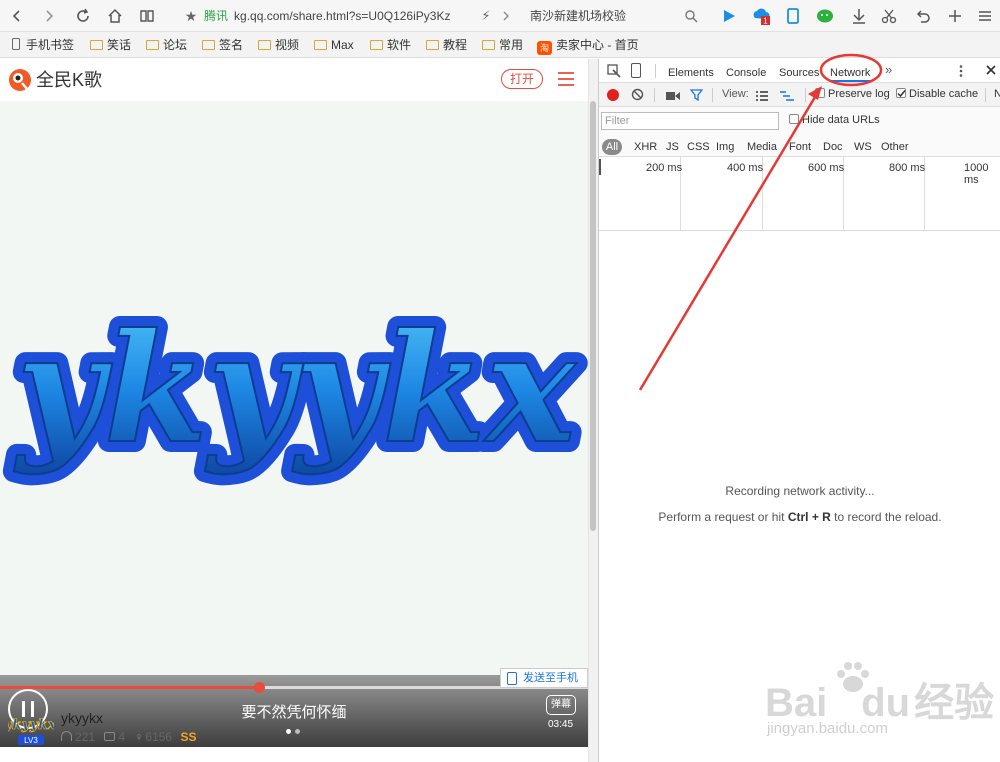  What do you see at coordinates (888, 69) in the screenshot?
I see `more-tabs-icon: »` at bounding box center [888, 69].